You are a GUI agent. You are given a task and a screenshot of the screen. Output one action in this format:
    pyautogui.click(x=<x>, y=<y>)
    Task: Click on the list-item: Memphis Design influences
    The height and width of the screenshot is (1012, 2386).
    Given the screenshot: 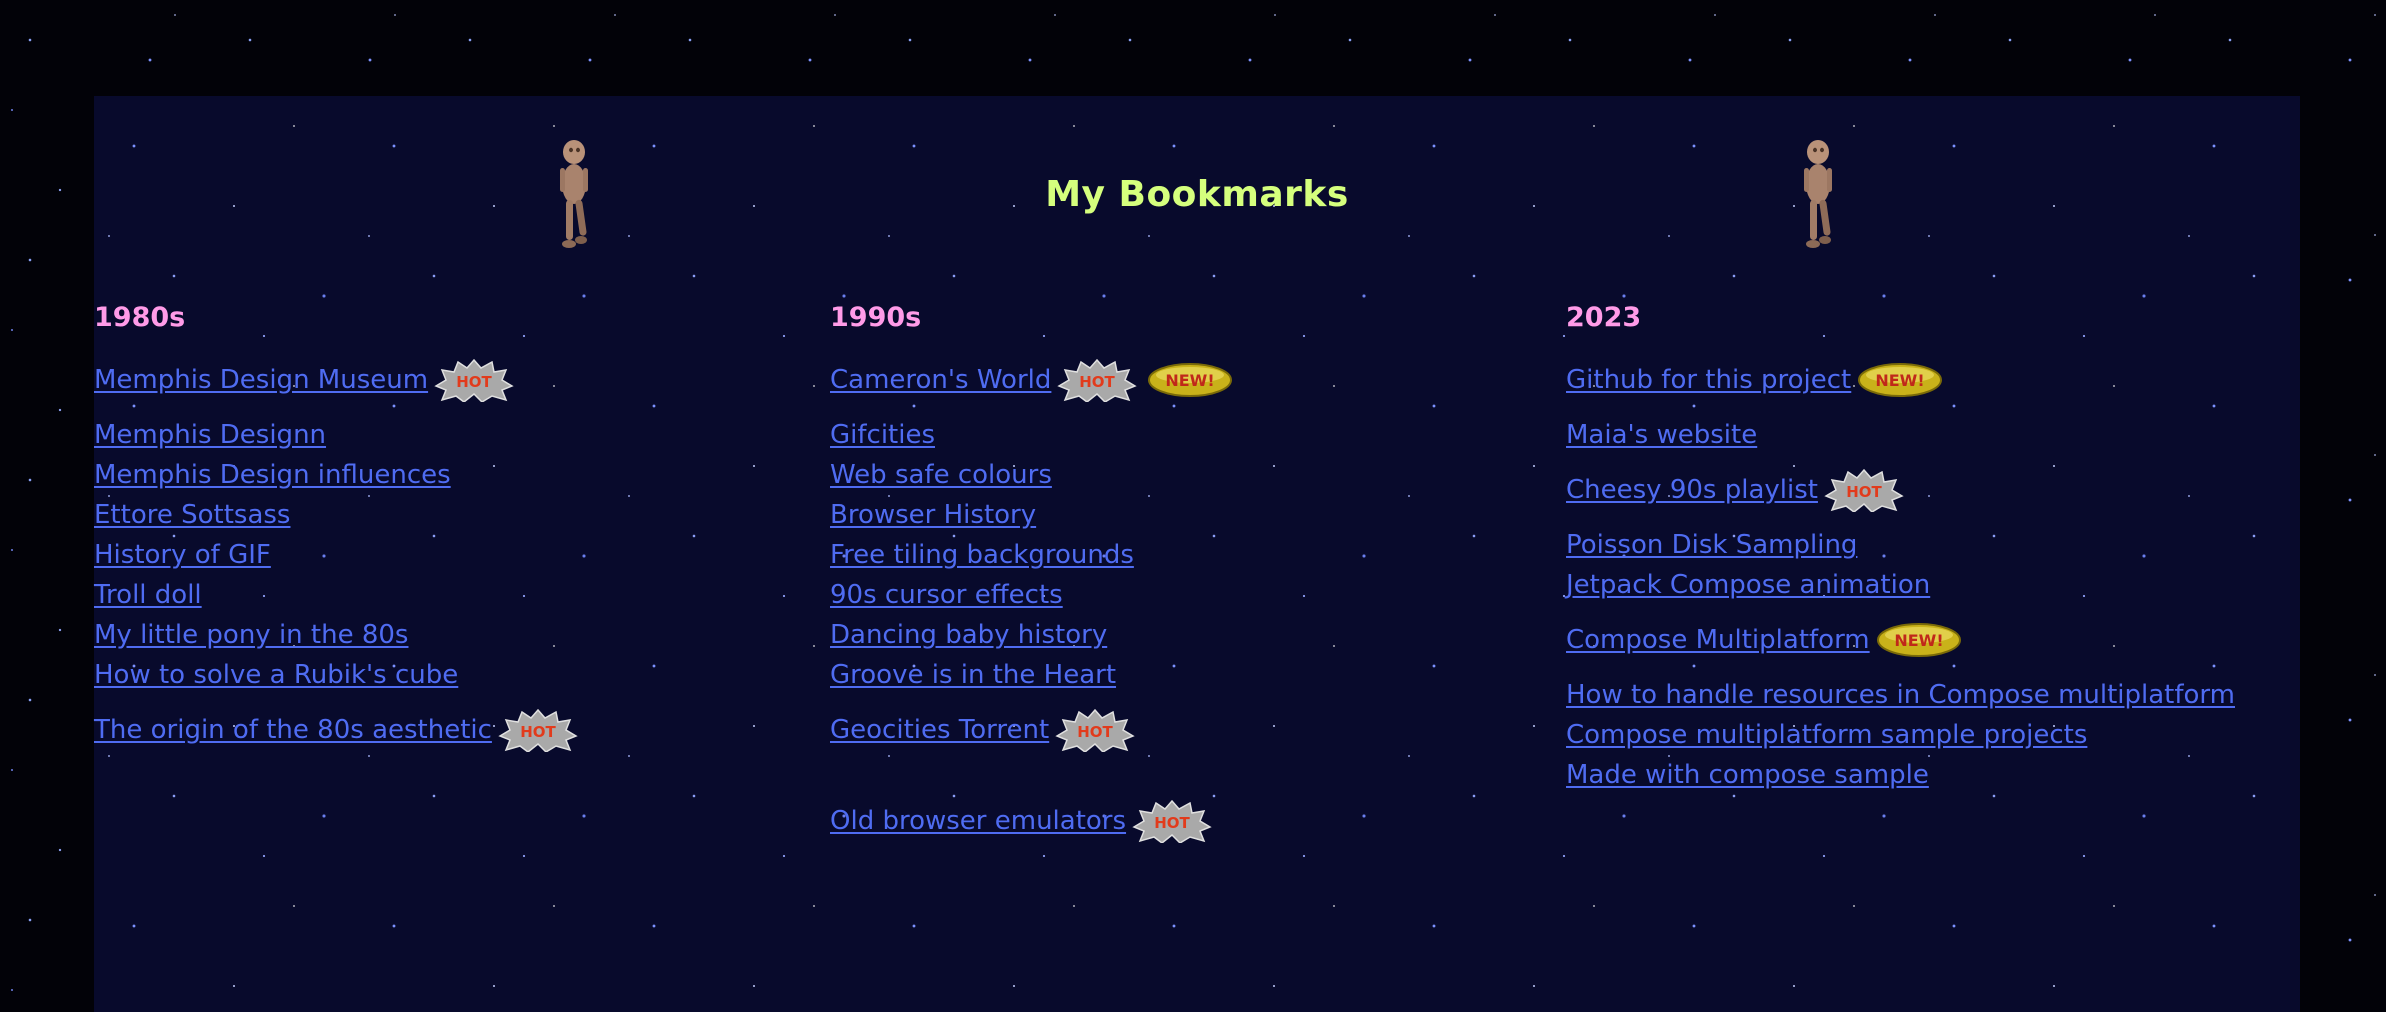 What is the action you would take?
    pyautogui.click(x=444, y=475)
    